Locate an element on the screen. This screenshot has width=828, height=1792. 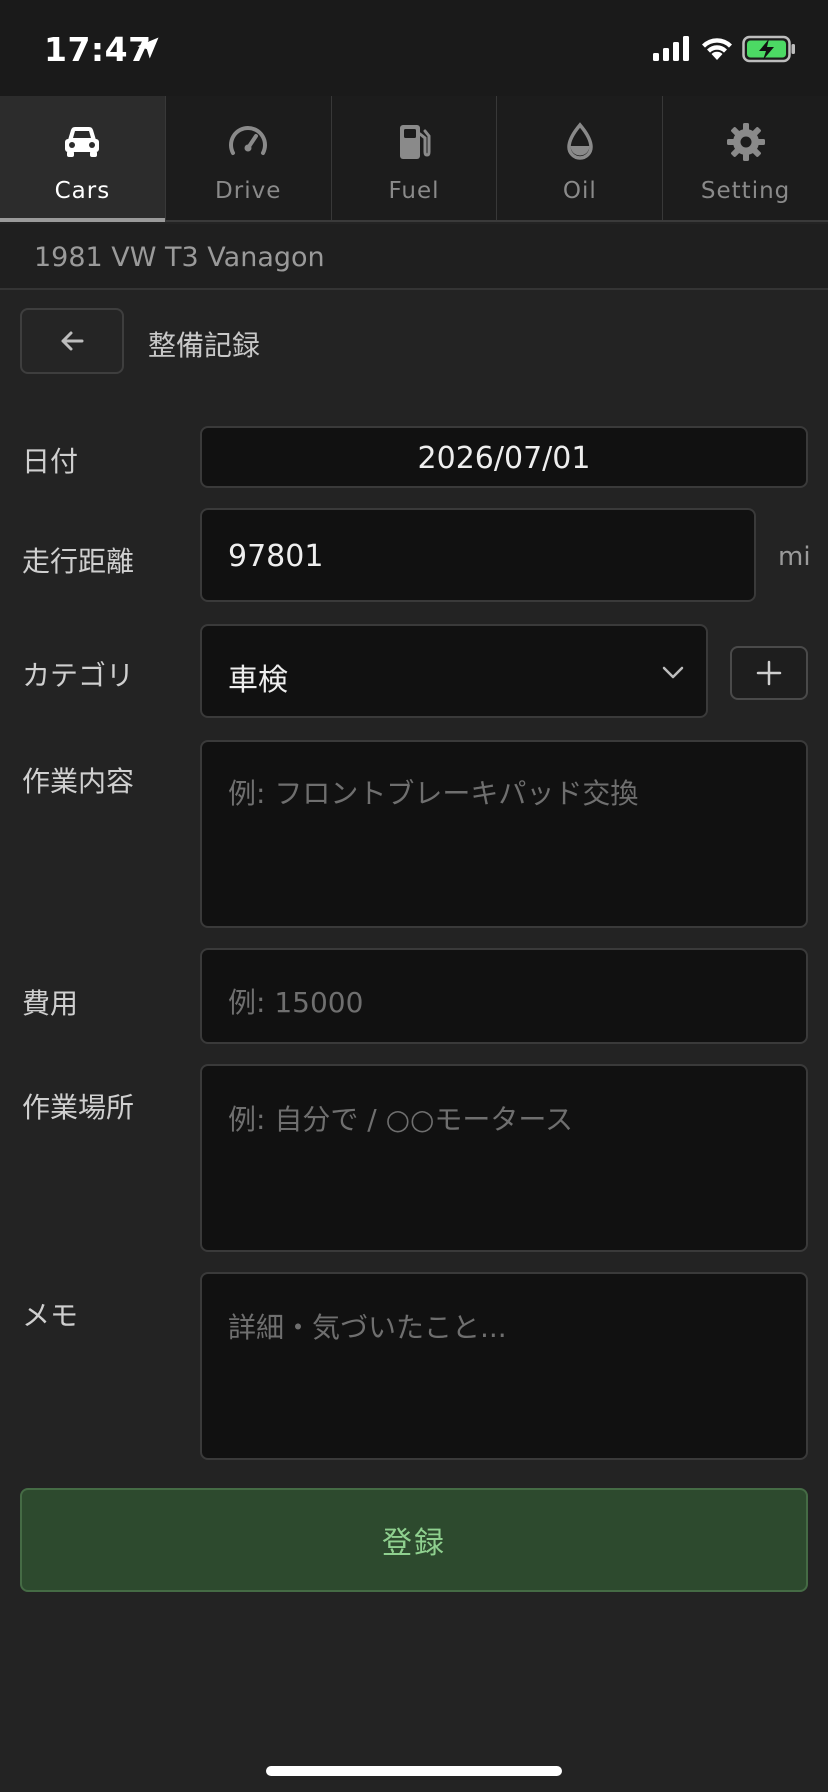
wifi-icon is located at coordinates (717, 49).